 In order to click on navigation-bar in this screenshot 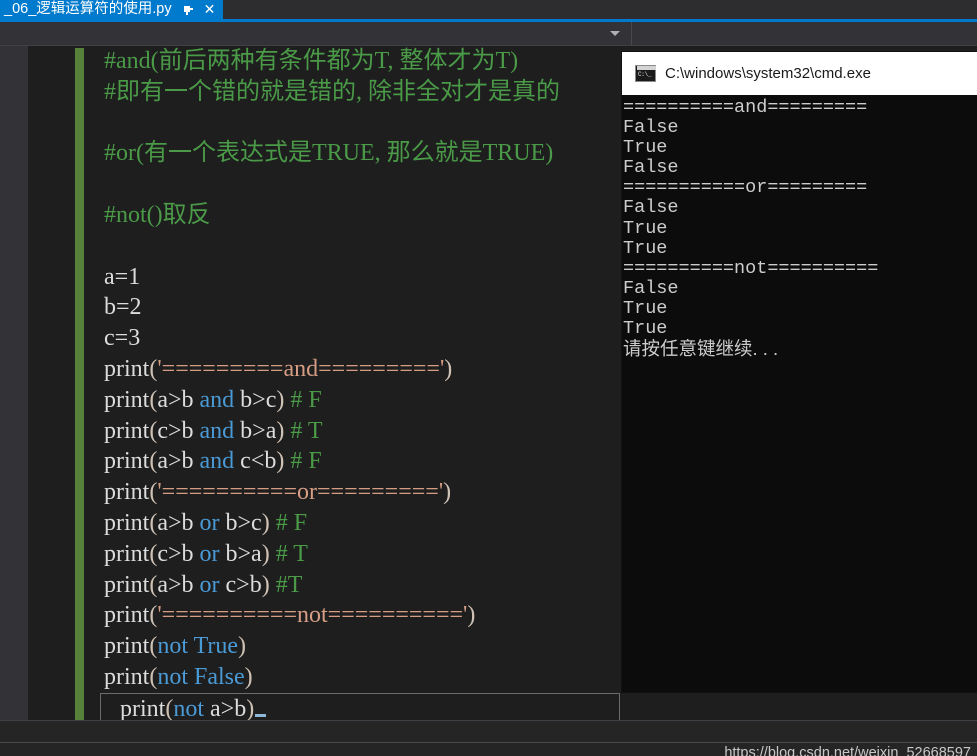, I will do `click(488, 34)`.